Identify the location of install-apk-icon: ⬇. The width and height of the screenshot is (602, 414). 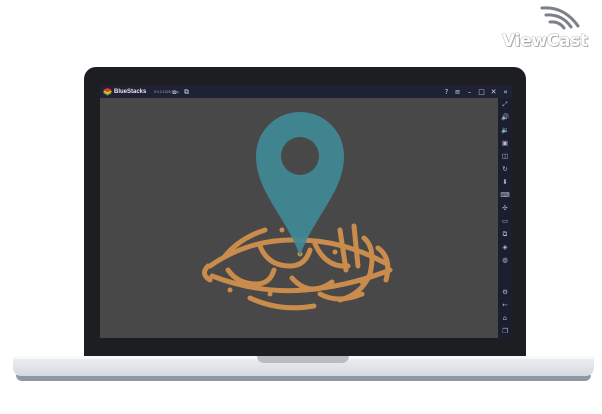
(505, 182).